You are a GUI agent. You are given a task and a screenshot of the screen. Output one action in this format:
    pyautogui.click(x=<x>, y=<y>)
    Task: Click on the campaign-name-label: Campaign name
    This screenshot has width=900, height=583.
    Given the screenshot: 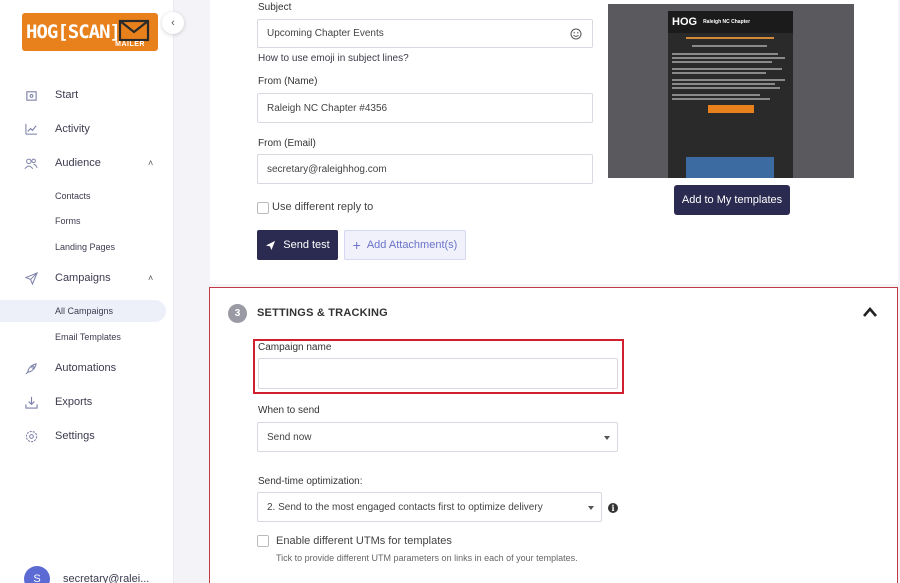 What is the action you would take?
    pyautogui.click(x=295, y=347)
    